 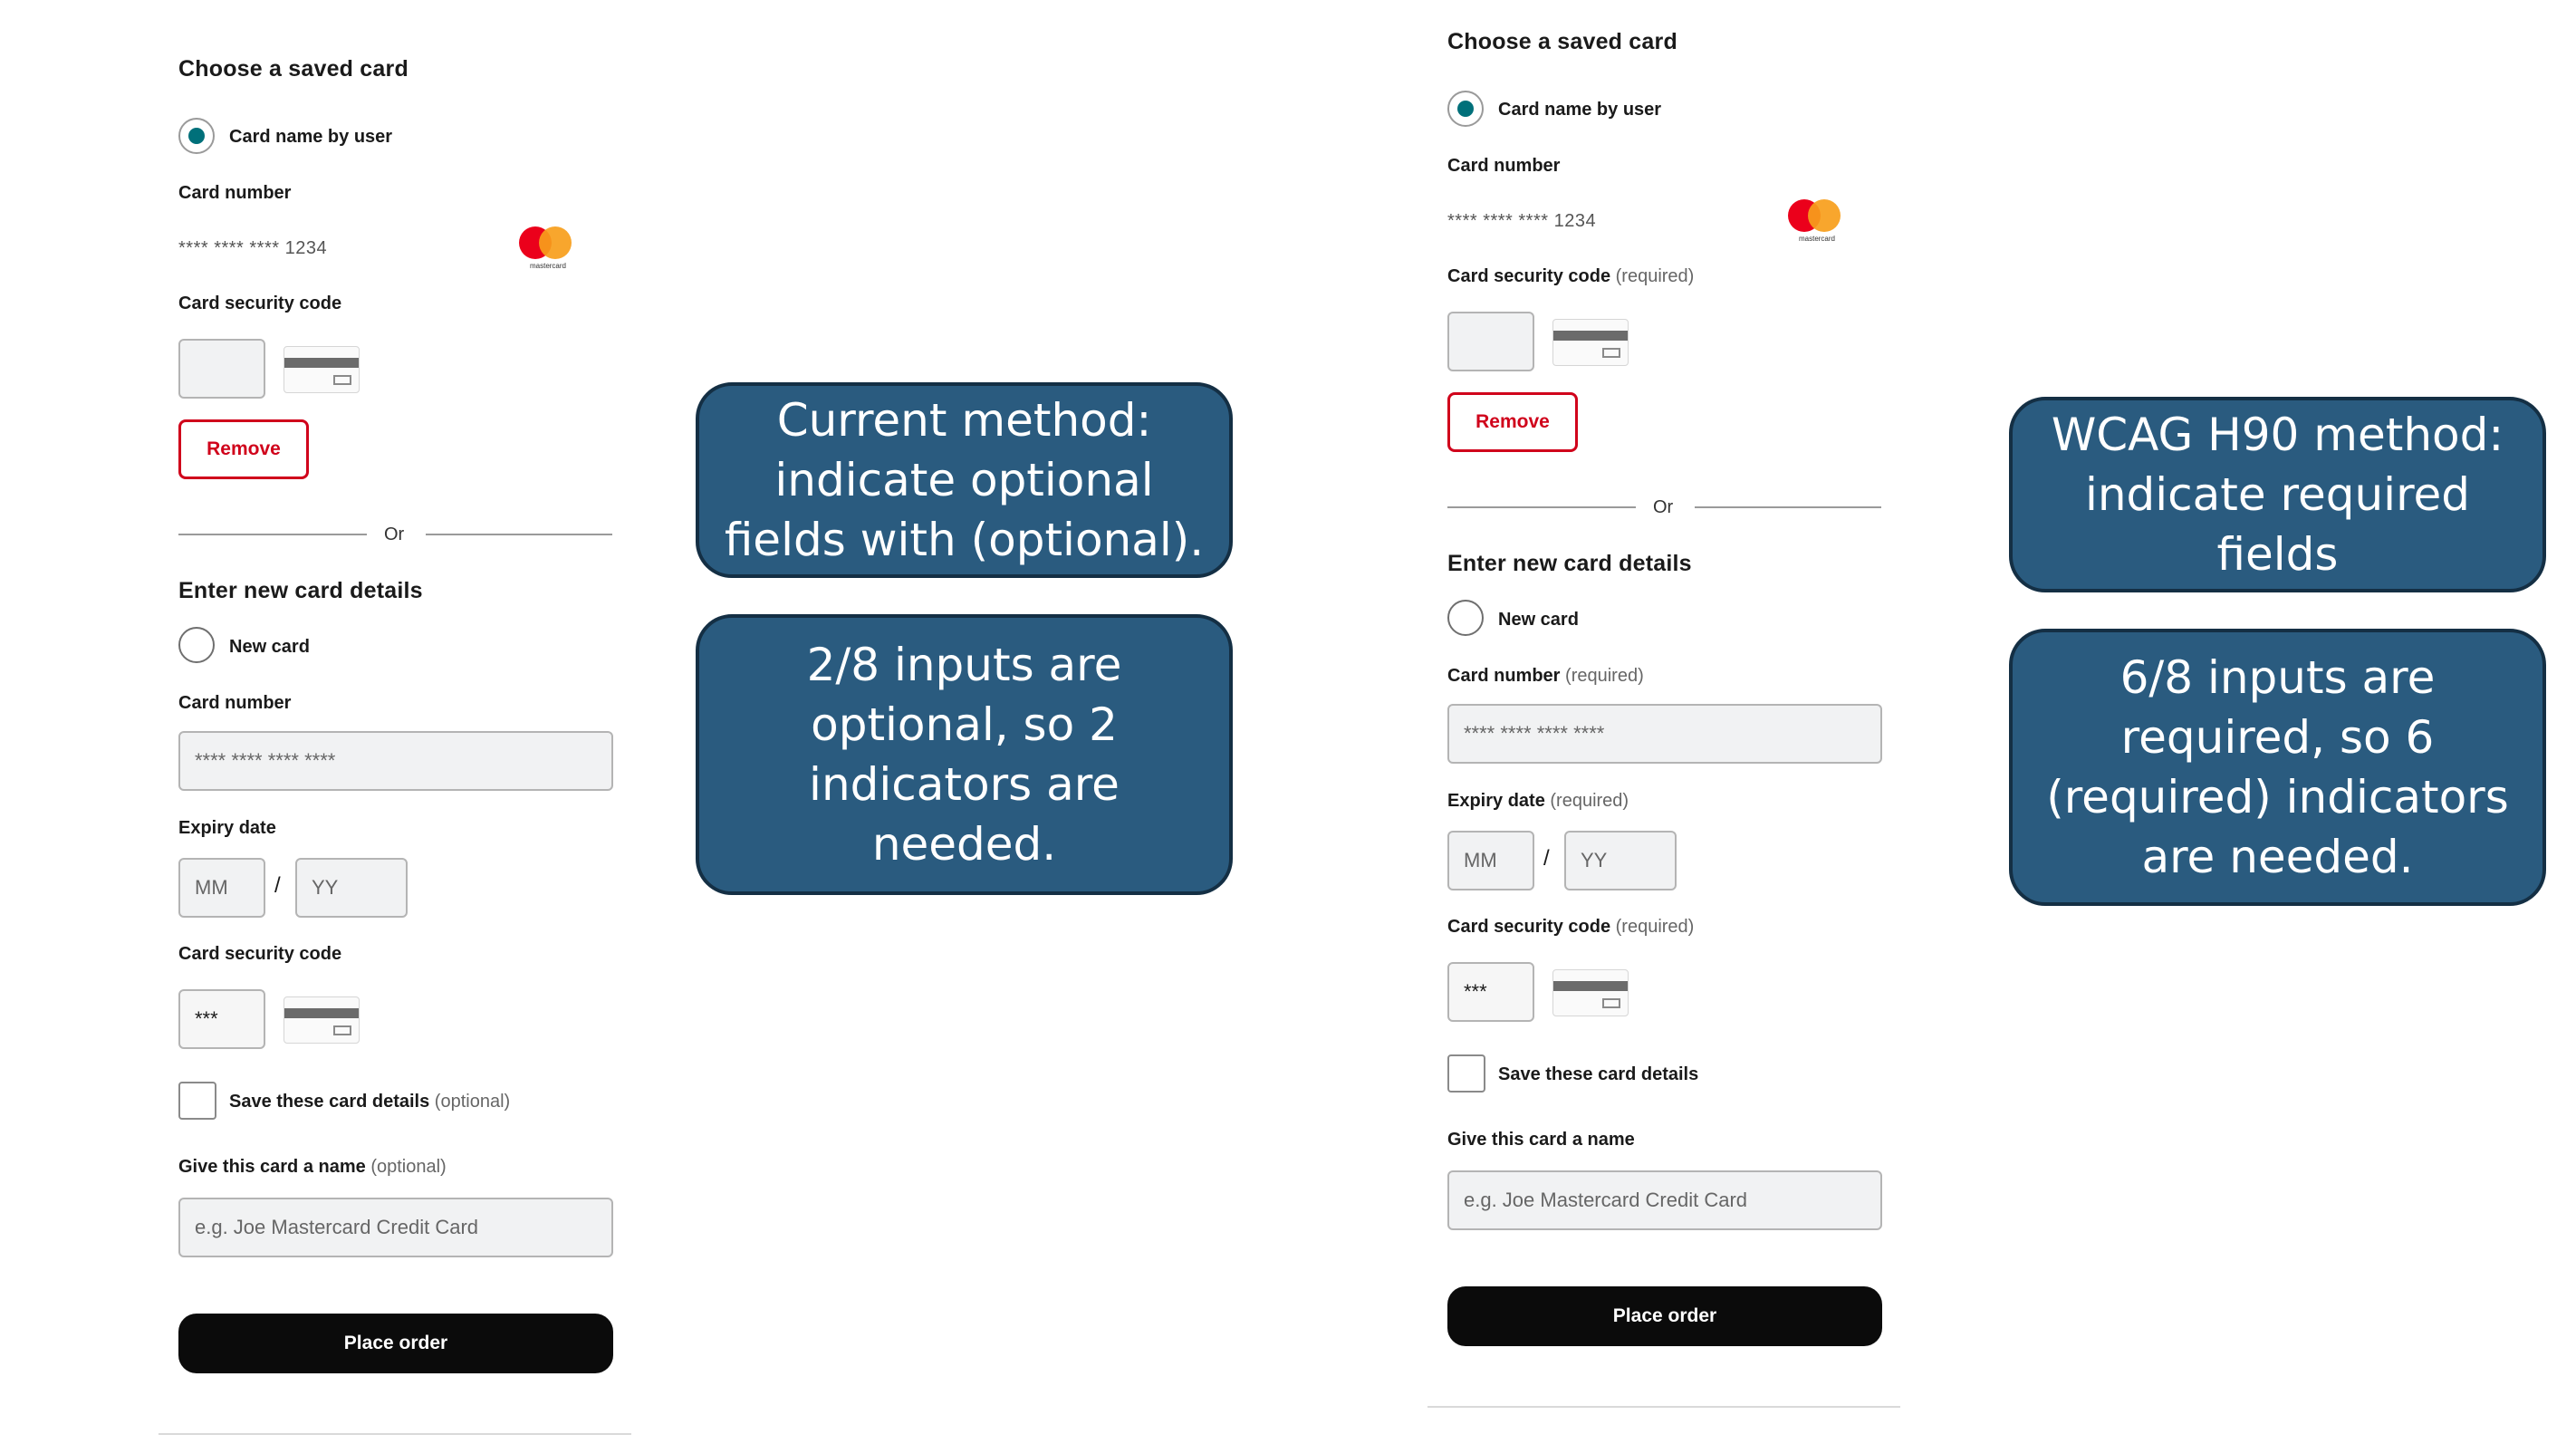 I want to click on save-card-label: Save these card details (optional), so click(x=370, y=1102).